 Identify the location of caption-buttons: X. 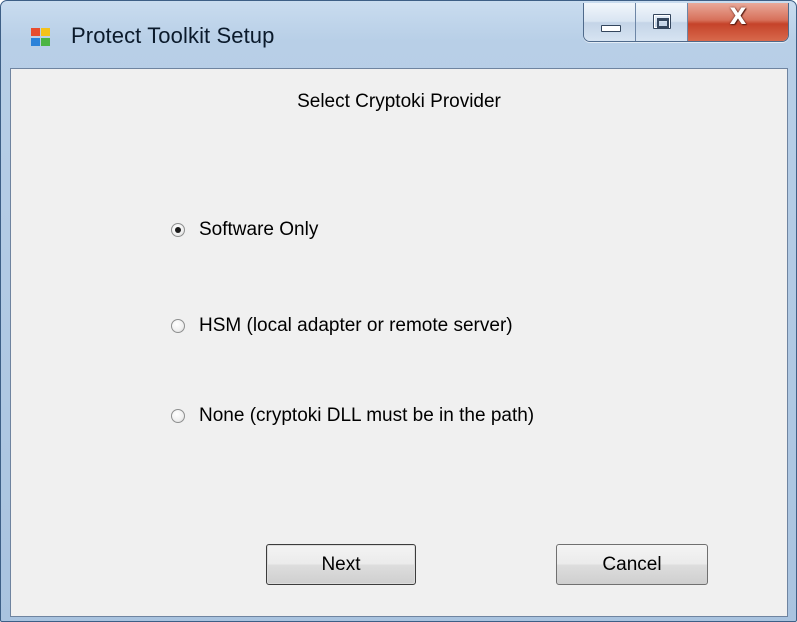
(686, 22).